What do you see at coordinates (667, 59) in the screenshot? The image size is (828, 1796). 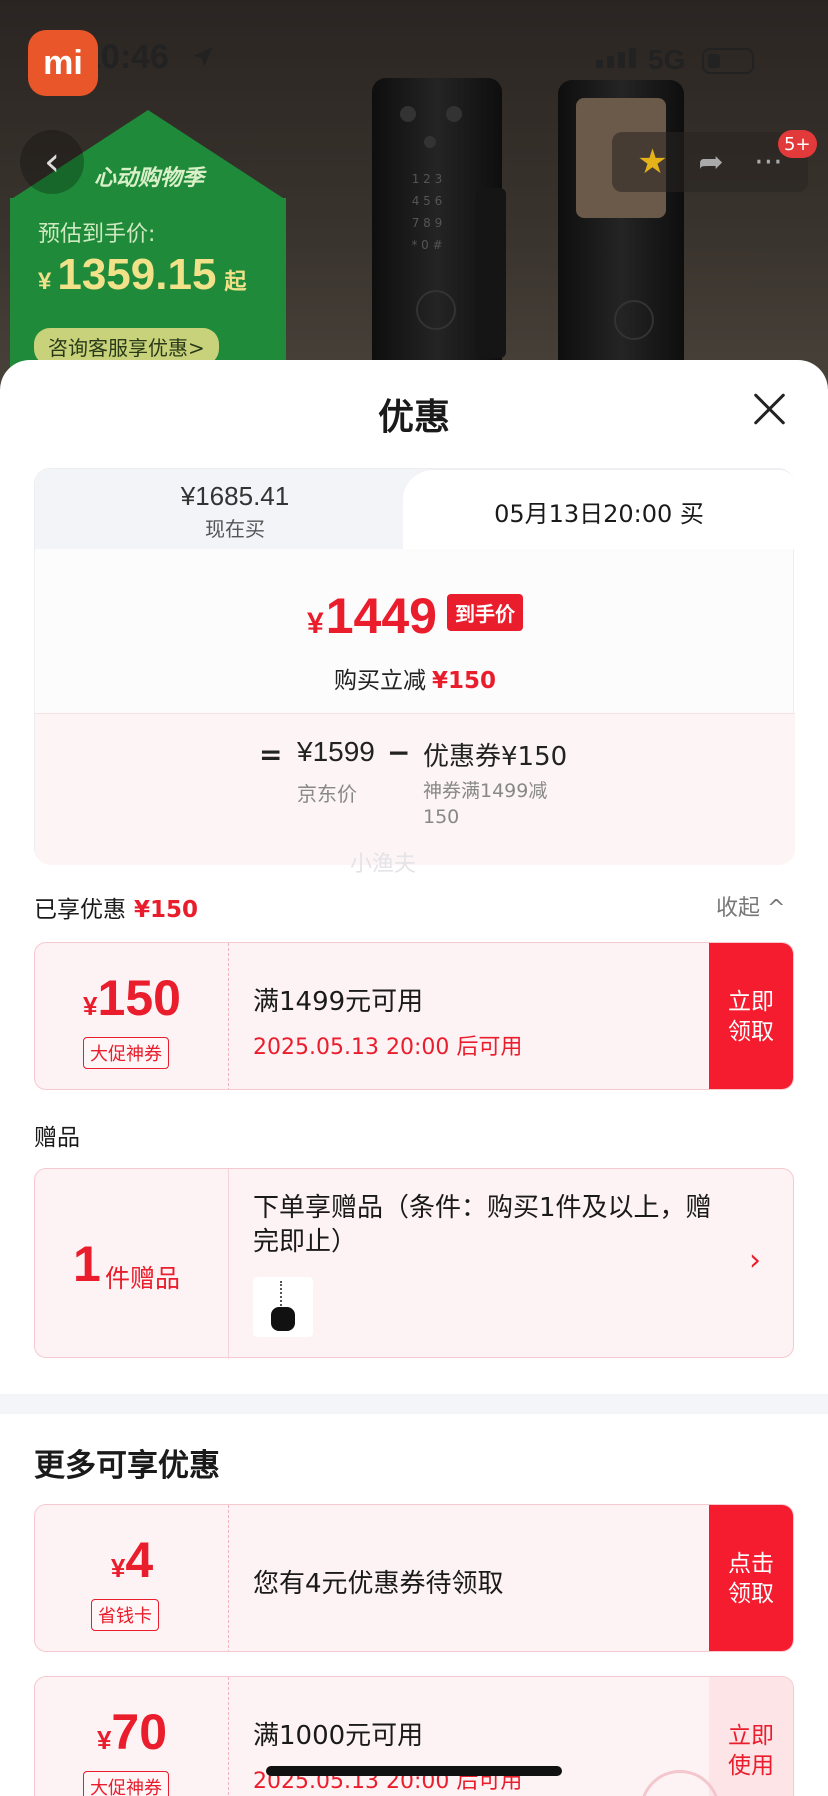 I see `network-type: 5G` at bounding box center [667, 59].